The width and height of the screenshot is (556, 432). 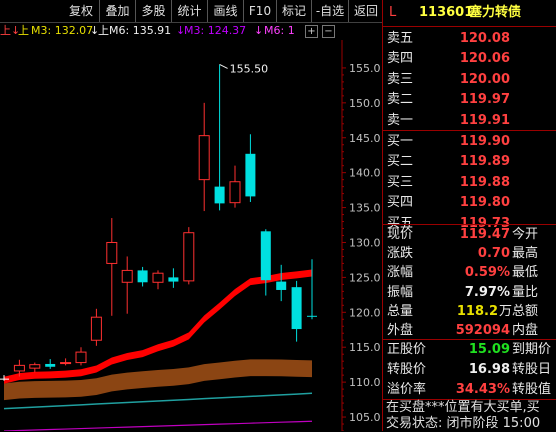 What do you see at coordinates (293, 11) in the screenshot?
I see `toolbar-mark-button: 标记` at bounding box center [293, 11].